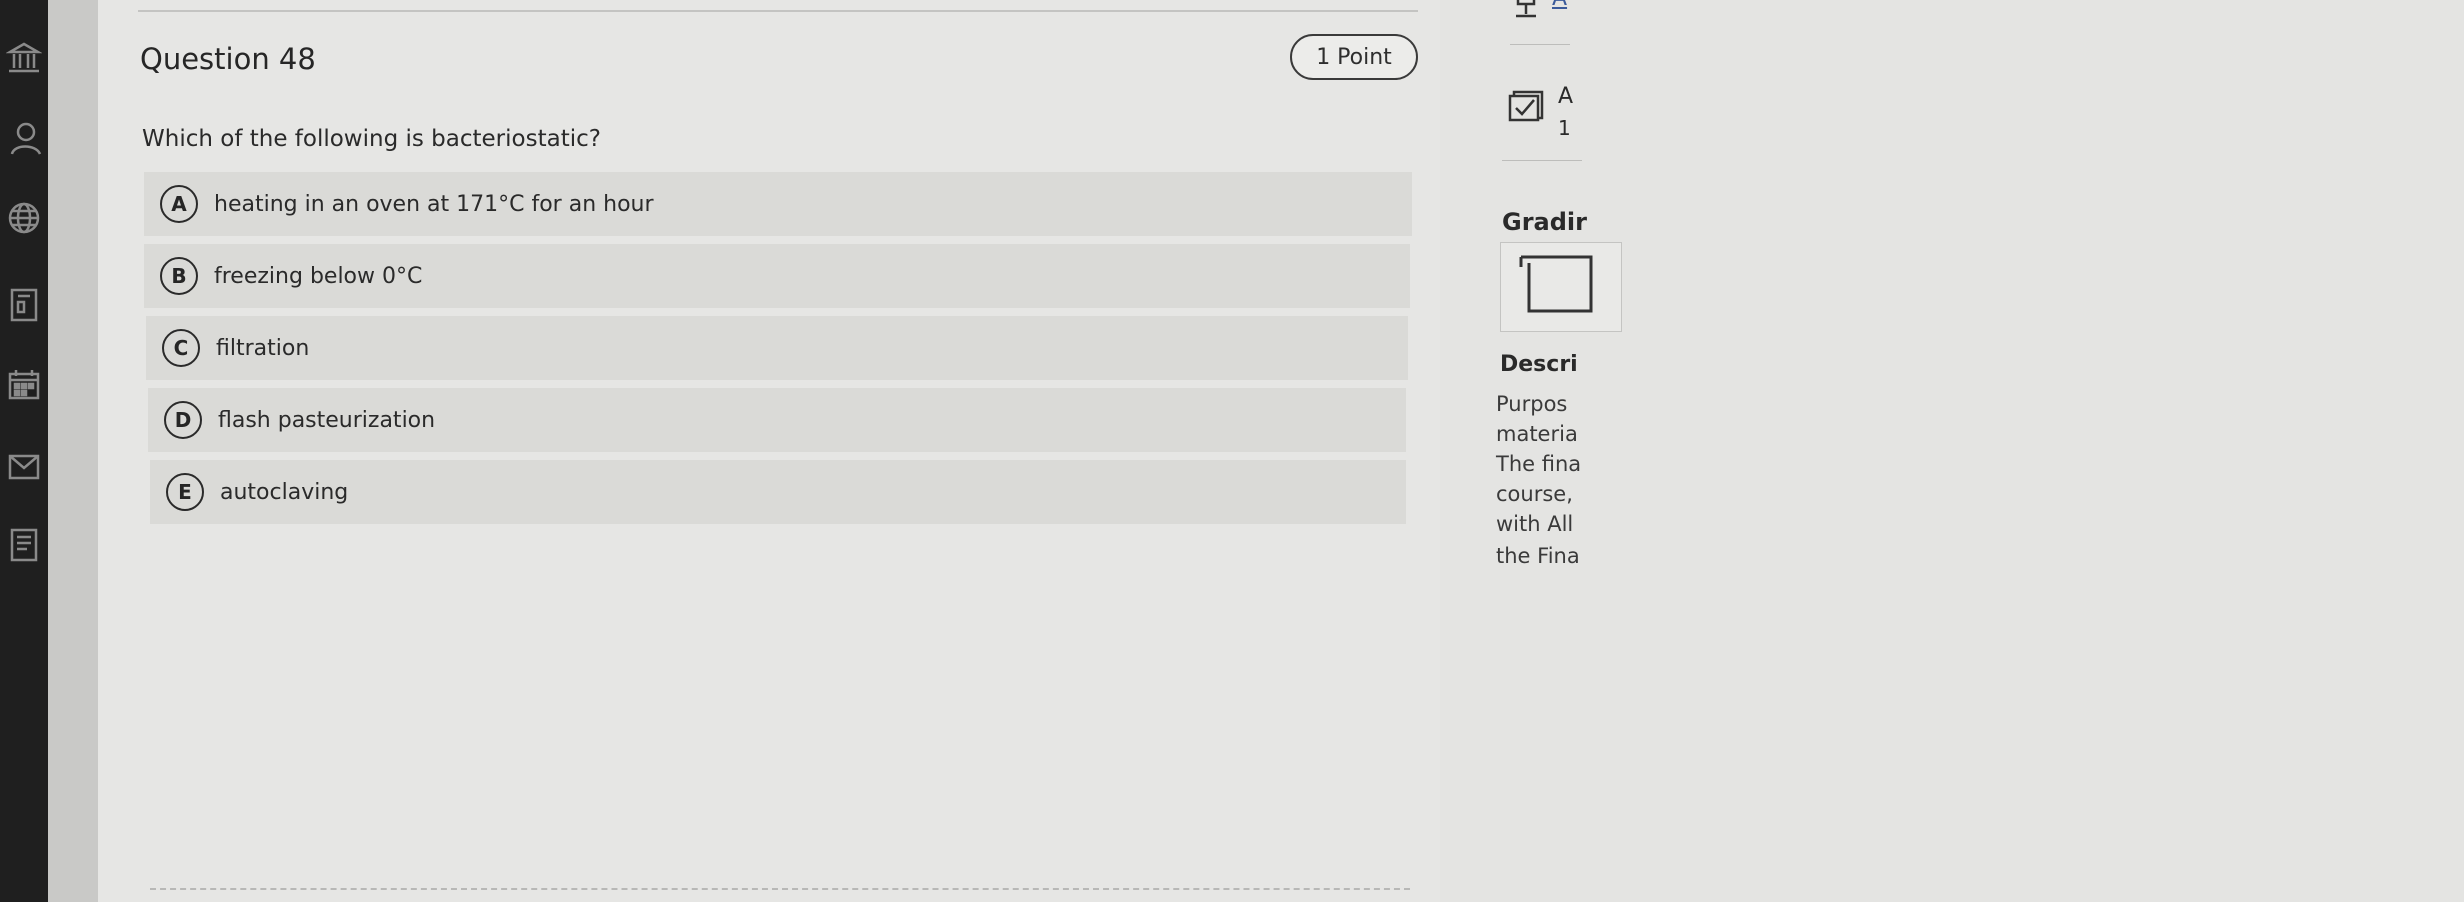 The width and height of the screenshot is (2464, 902). Describe the element at coordinates (1526, 106) in the screenshot. I see `checkbox-icon` at that location.